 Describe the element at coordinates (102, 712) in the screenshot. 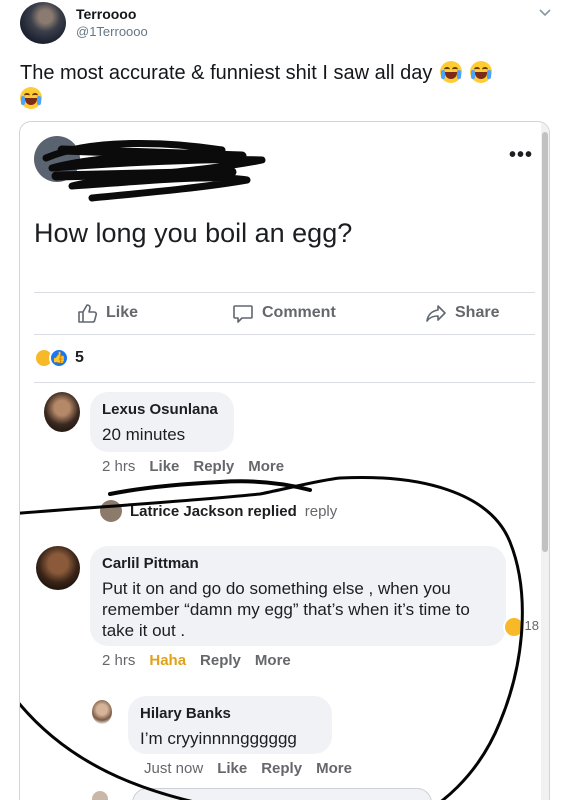

I see `reply-avatar` at that location.